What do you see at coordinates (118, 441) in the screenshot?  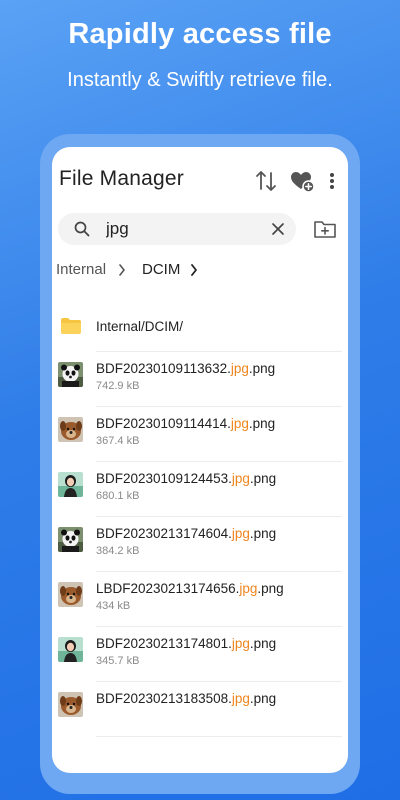 I see `file-size: 367.4 kB` at bounding box center [118, 441].